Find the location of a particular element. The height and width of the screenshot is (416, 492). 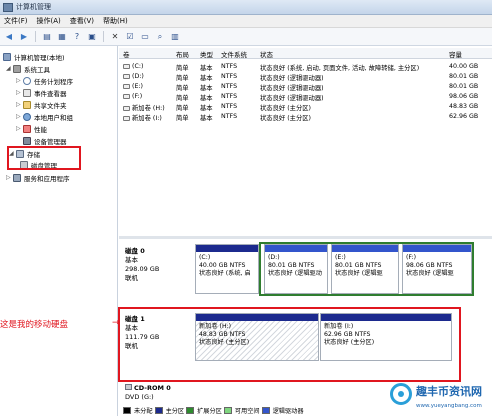

users-icon is located at coordinates (27, 116).